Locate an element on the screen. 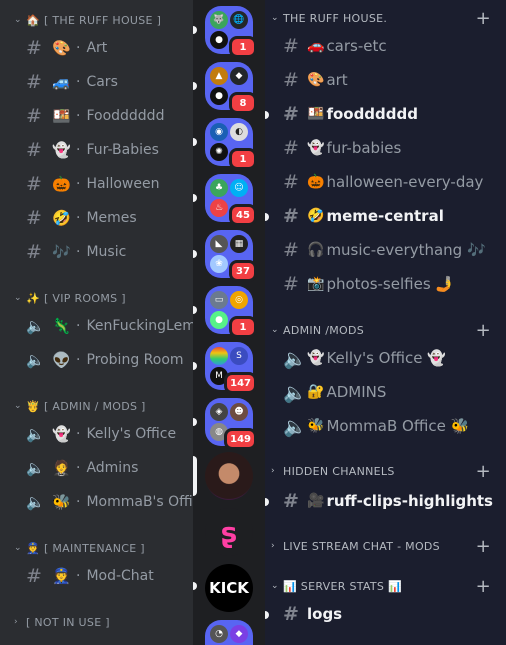 The image size is (506, 645). channel-art: # 🎨 art is located at coordinates (315, 80).